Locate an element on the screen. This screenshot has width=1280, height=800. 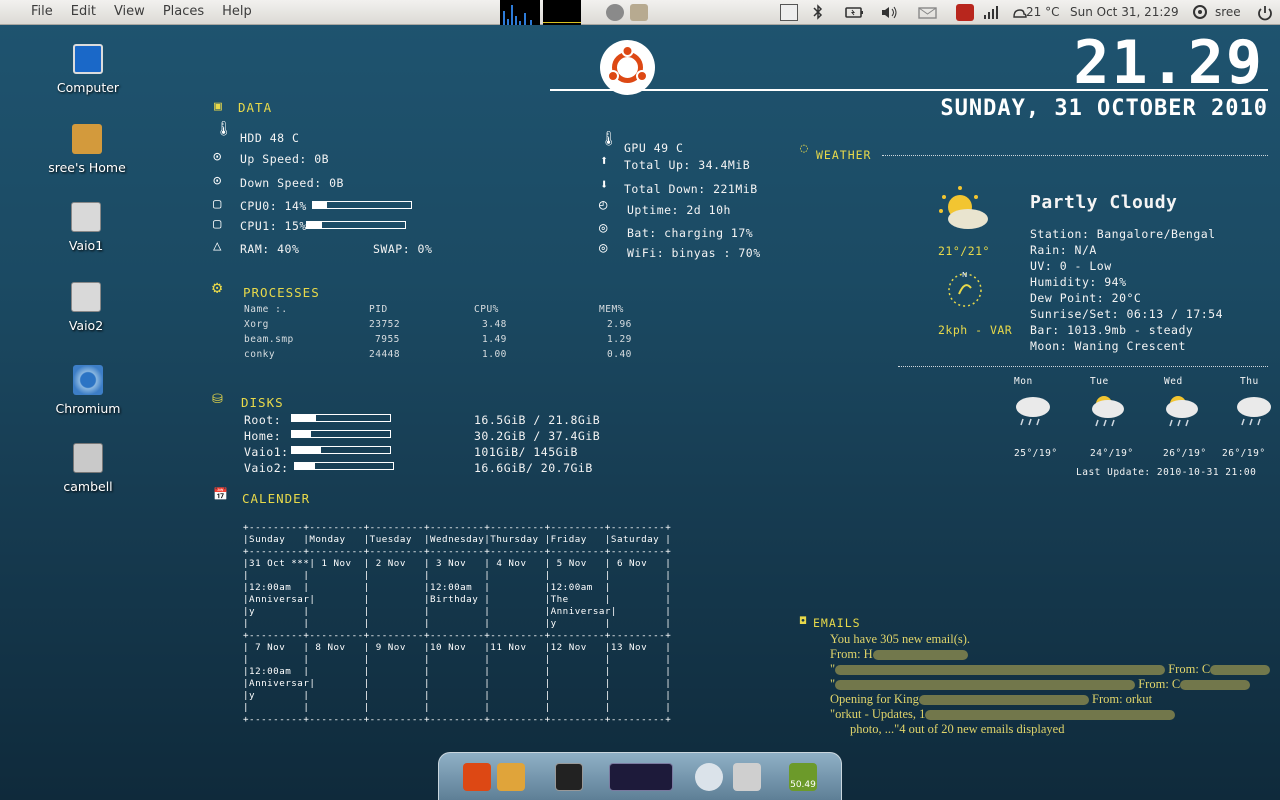
forecast-temps: 24°/19° is located at coordinates (1112, 453).